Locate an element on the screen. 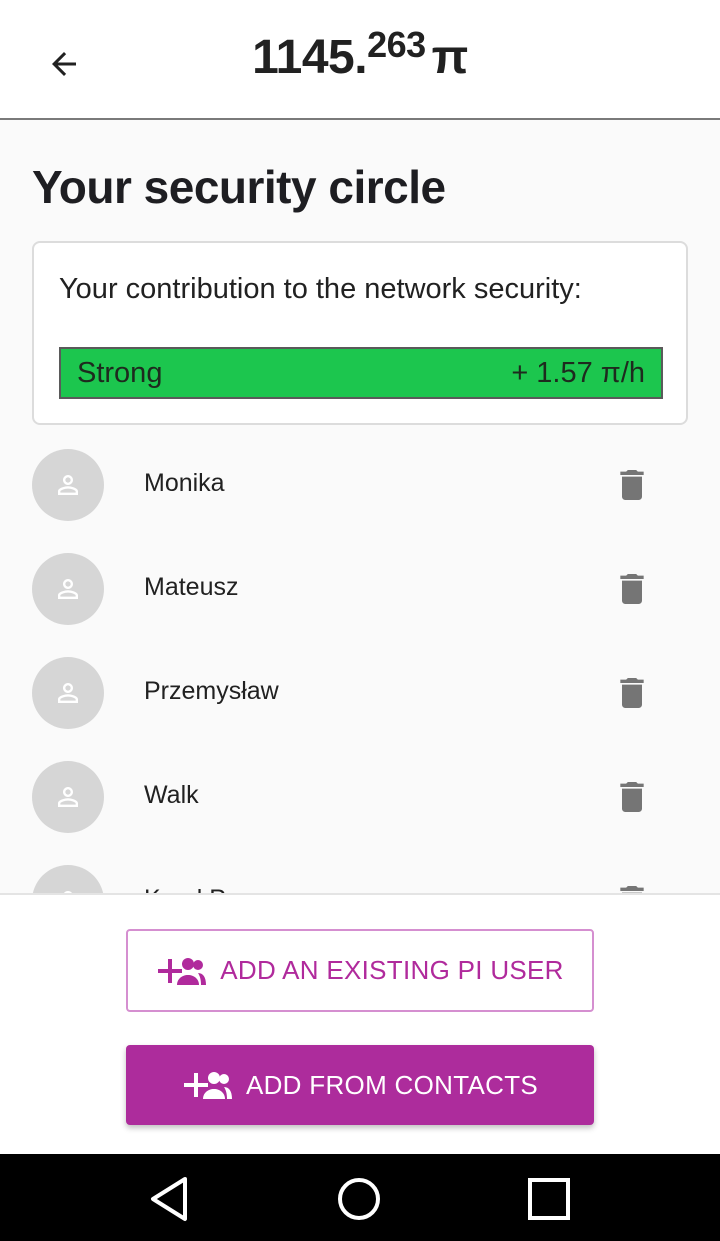 The height and width of the screenshot is (1241, 720). add-existing-user-button: ADD AN EXISTING PI USER is located at coordinates (360, 970).